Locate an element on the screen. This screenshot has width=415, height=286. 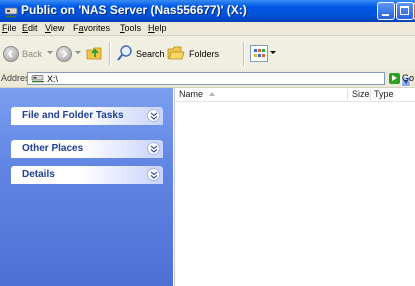
sort-ascending-icon is located at coordinates (212, 94).